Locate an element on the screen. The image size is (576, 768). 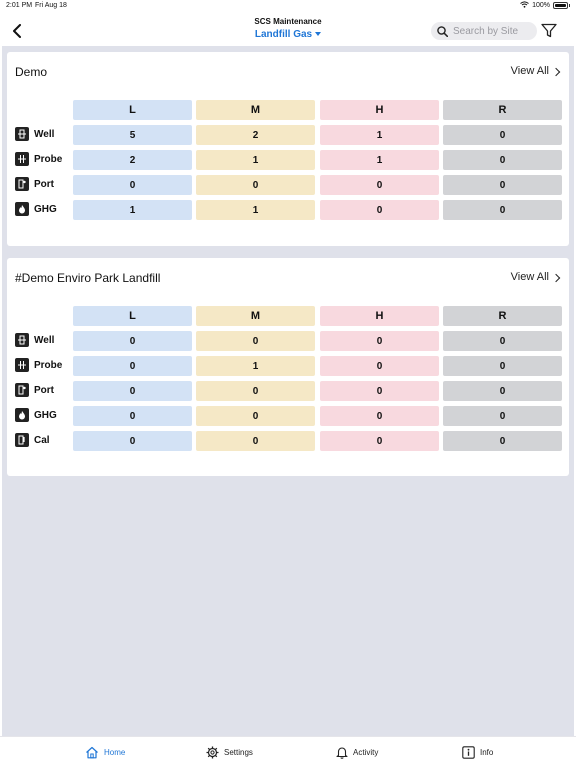
caret-down-icon is located at coordinates (318, 34).